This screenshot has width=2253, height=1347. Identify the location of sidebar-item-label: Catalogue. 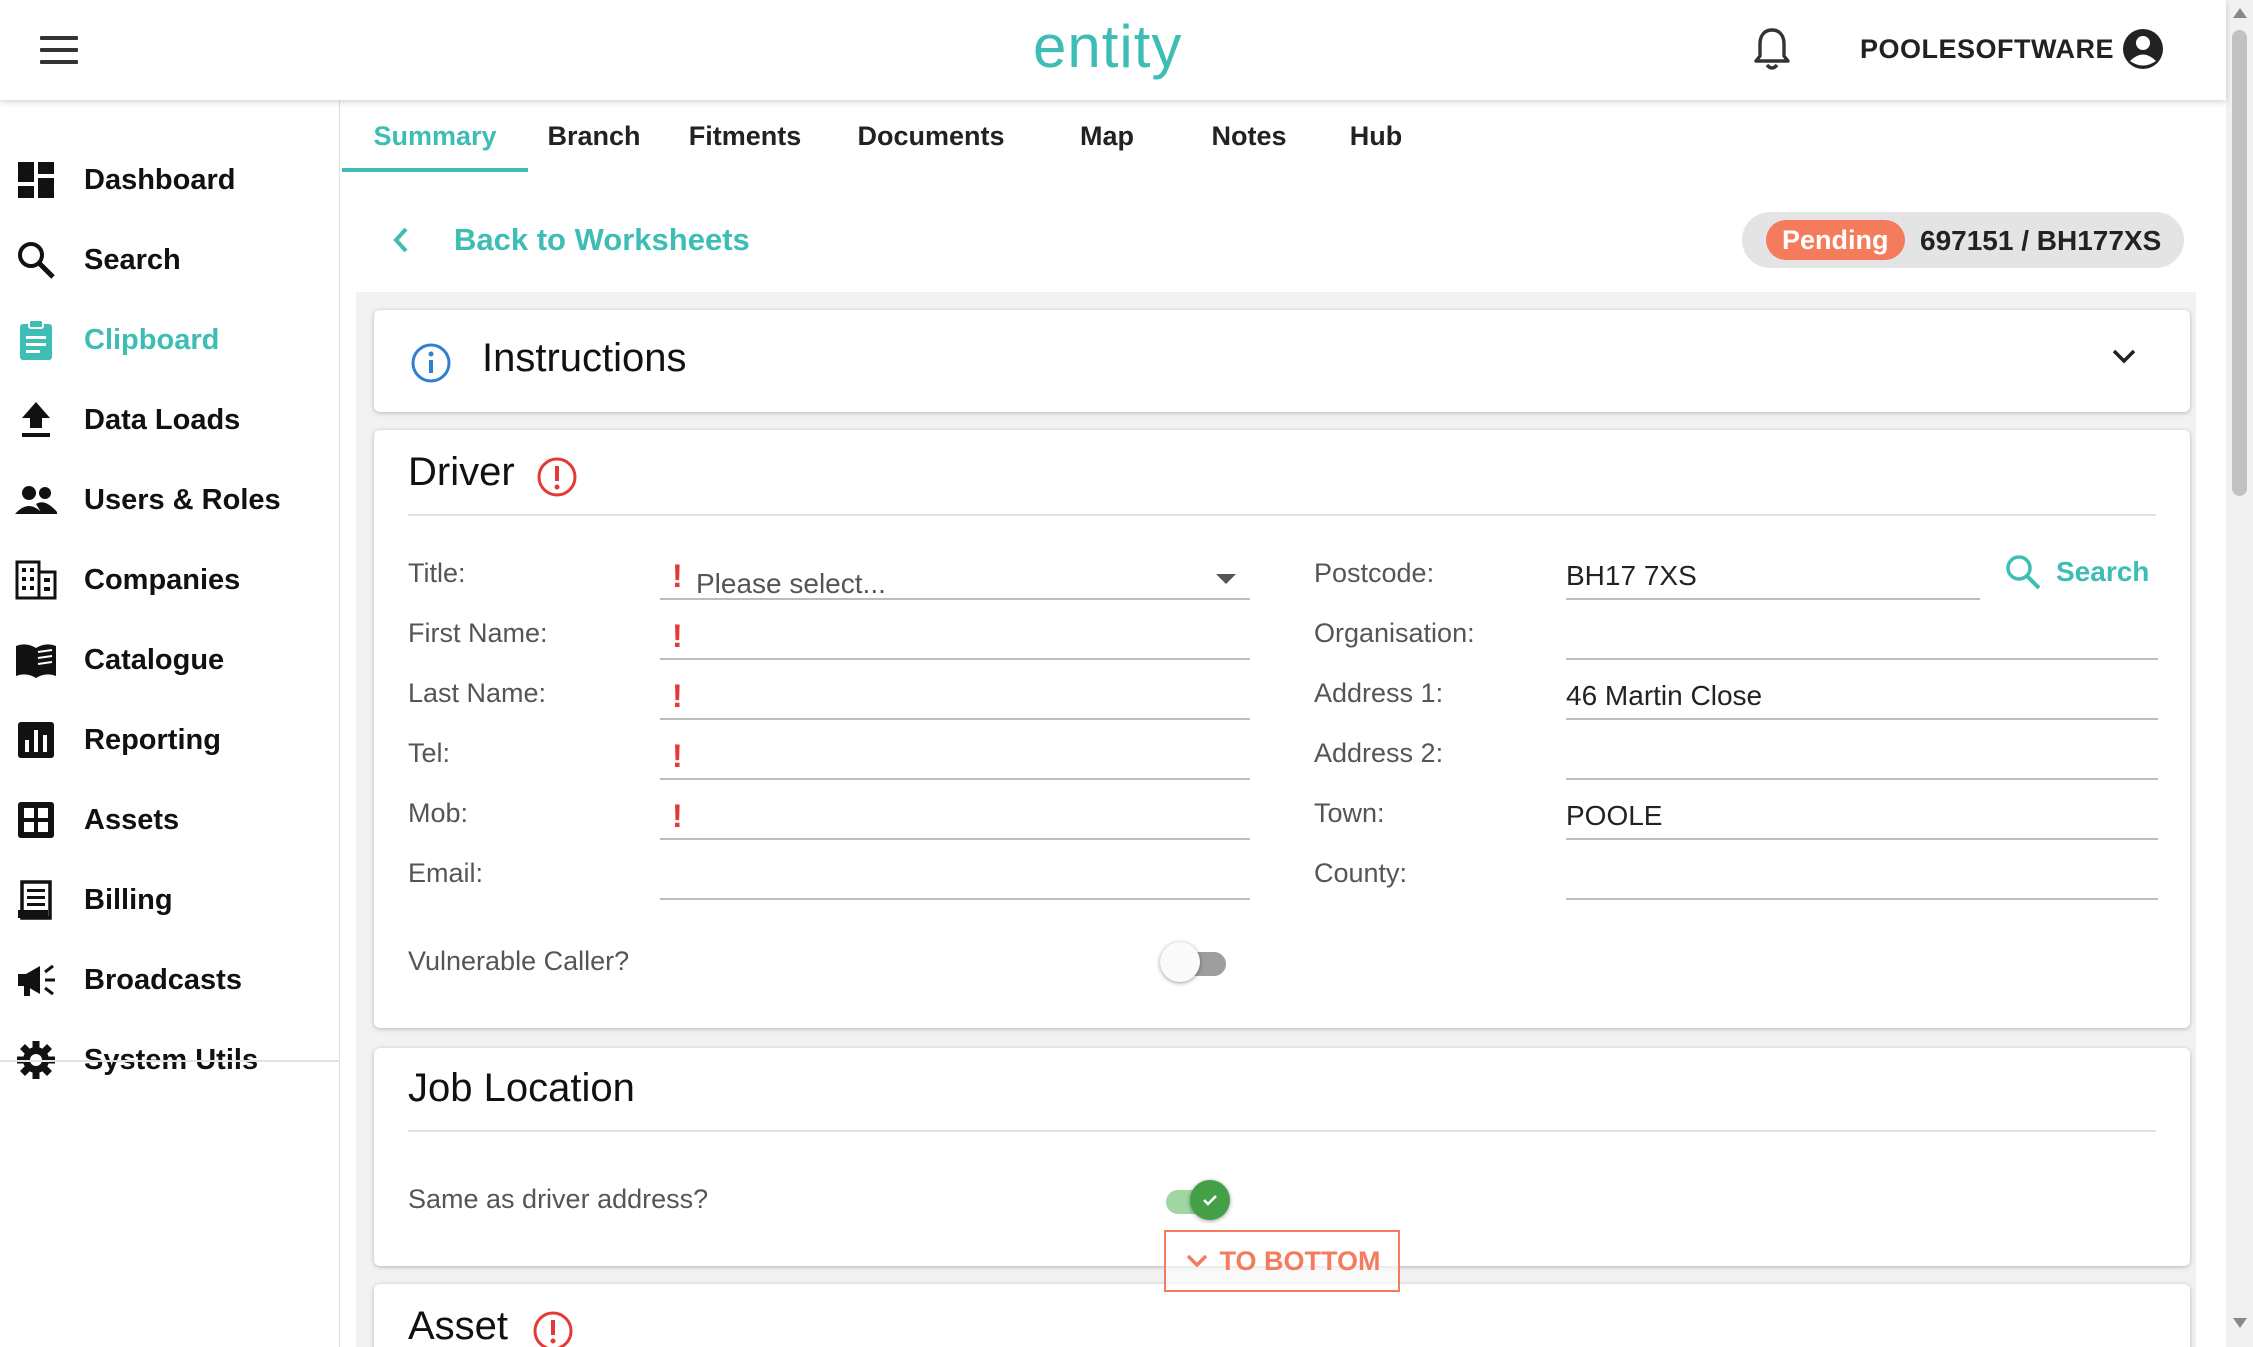
(154, 659).